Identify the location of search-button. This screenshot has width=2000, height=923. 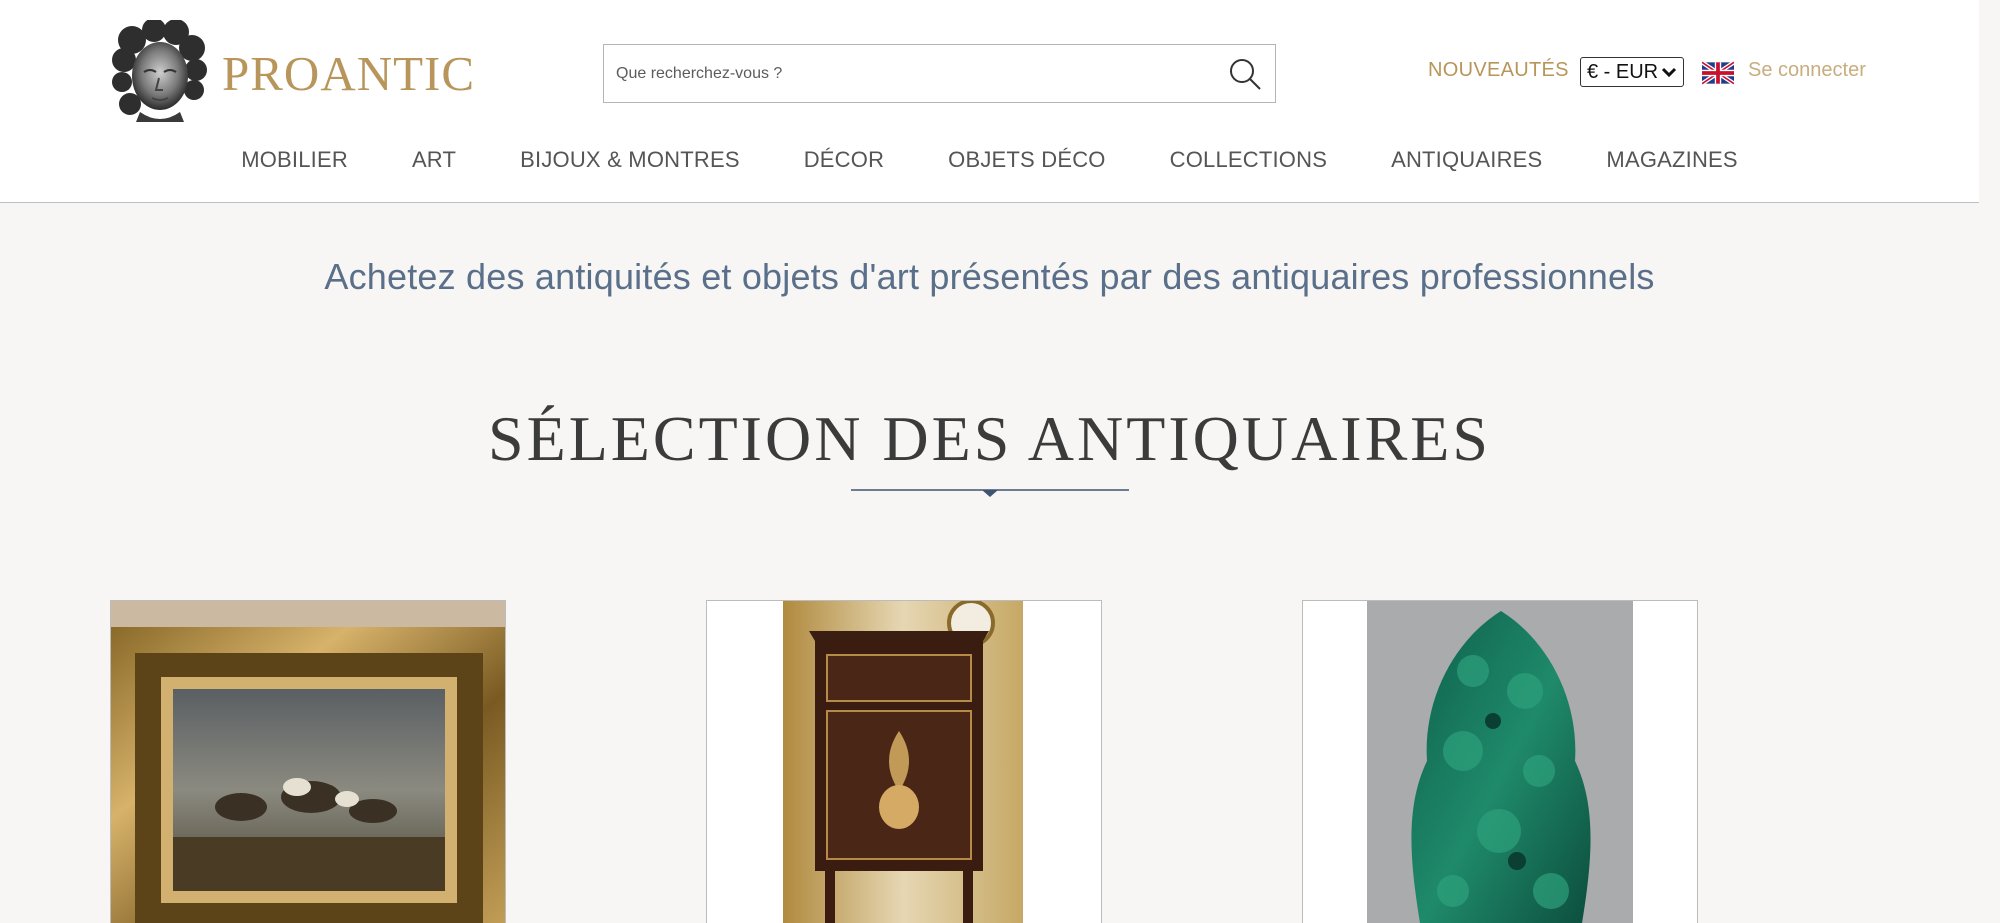
(1245, 73).